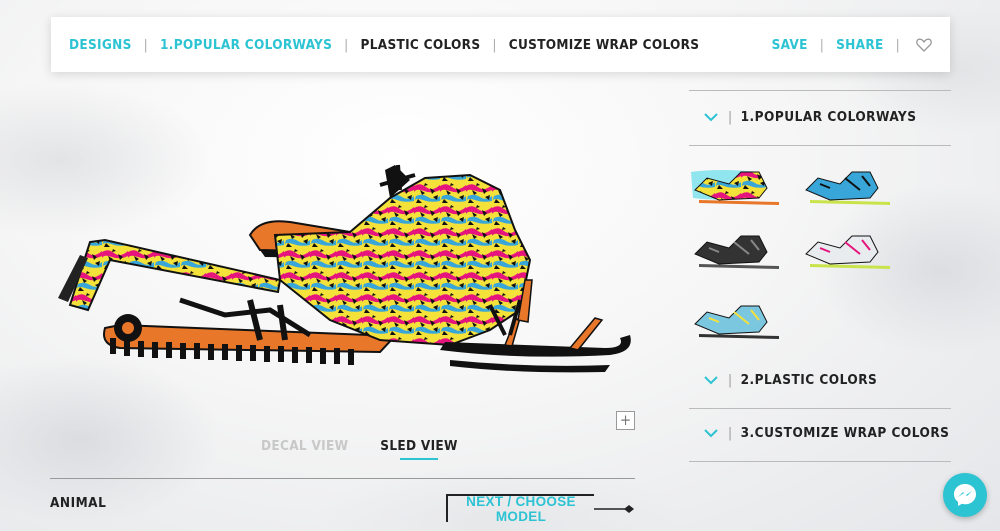 This screenshot has width=1000, height=531. Describe the element at coordinates (924, 45) in the screenshot. I see `heart-icon` at that location.